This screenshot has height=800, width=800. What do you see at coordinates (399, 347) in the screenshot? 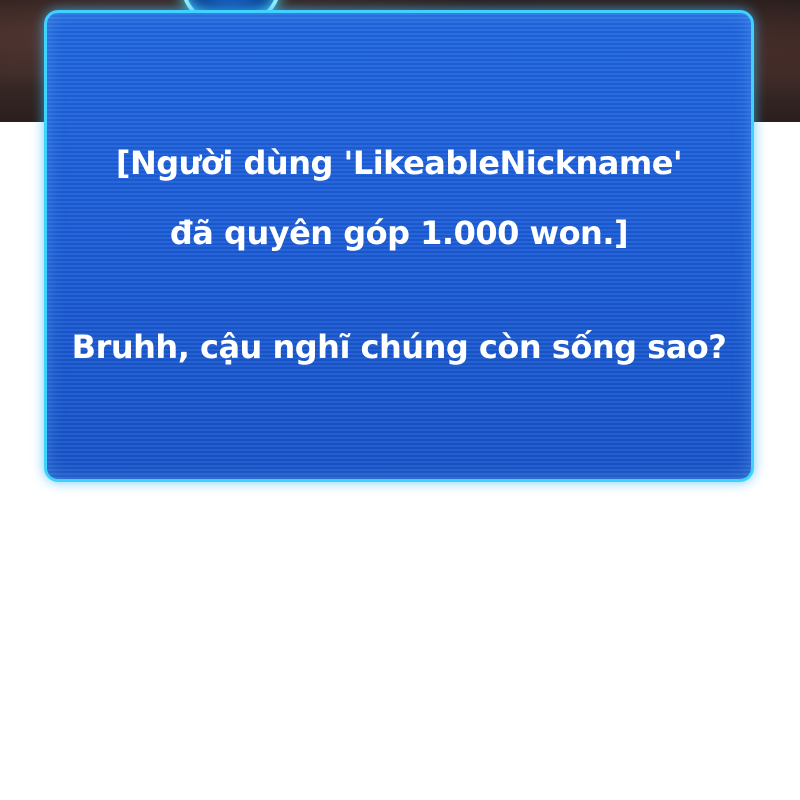
I see `chat-message-line: Bruhh, cậu nghĩ chúng còn sống sao?` at bounding box center [399, 347].